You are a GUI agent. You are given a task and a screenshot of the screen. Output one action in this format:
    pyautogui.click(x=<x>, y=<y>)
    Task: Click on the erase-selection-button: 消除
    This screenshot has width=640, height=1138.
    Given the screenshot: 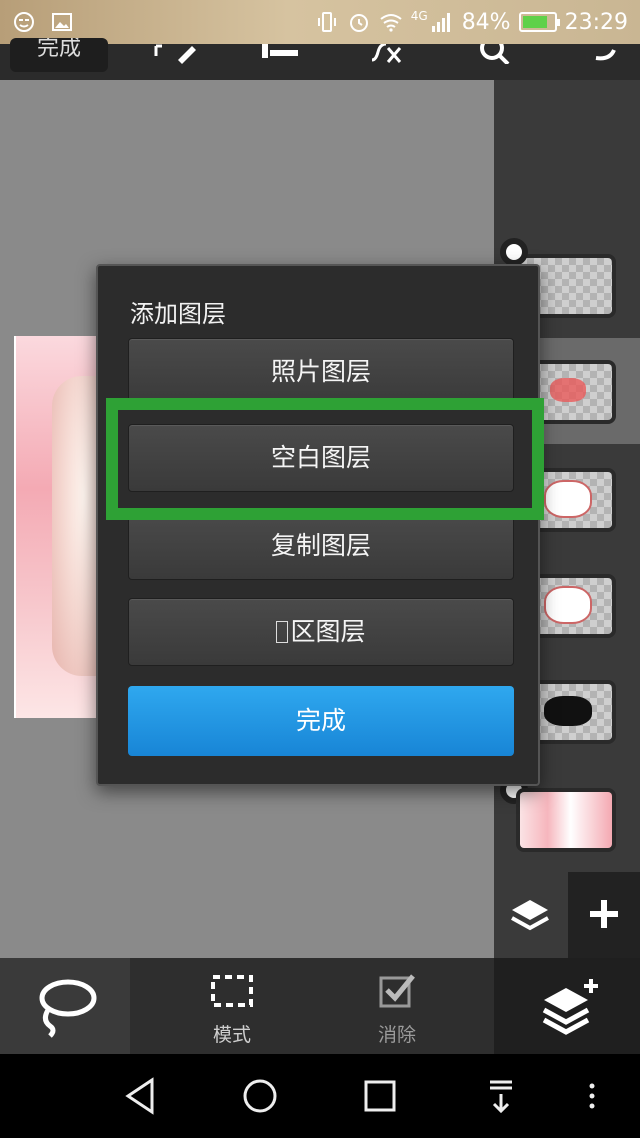 What is the action you would take?
    pyautogui.click(x=397, y=1014)
    